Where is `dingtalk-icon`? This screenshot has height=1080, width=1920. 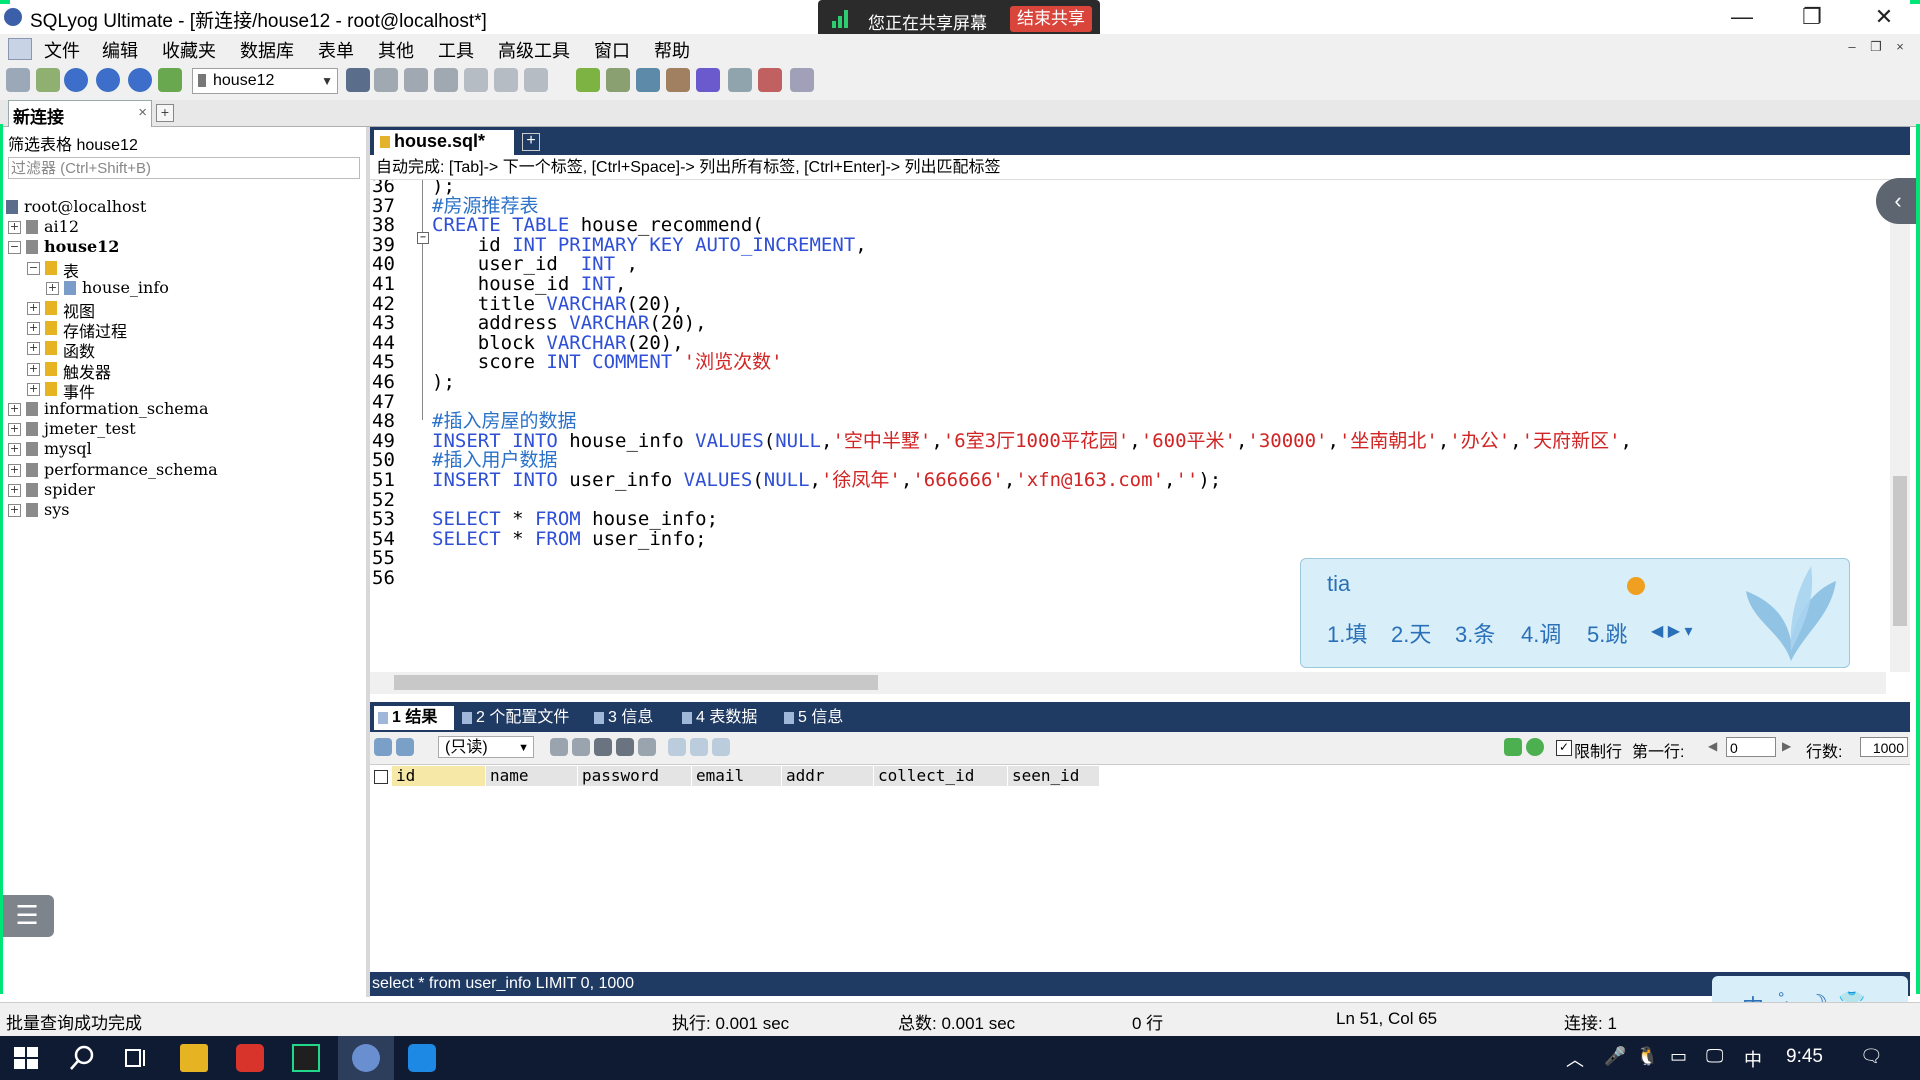 dingtalk-icon is located at coordinates (422, 1058).